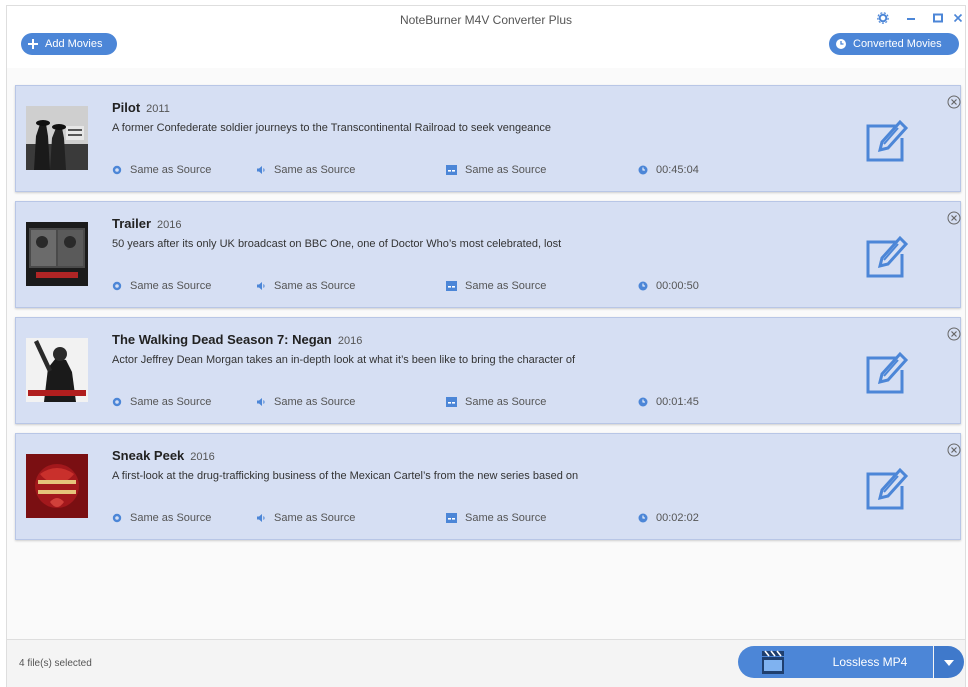 The height and width of the screenshot is (687, 968). Describe the element at coordinates (158, 109) in the screenshot. I see `movie-year: 2011` at that location.